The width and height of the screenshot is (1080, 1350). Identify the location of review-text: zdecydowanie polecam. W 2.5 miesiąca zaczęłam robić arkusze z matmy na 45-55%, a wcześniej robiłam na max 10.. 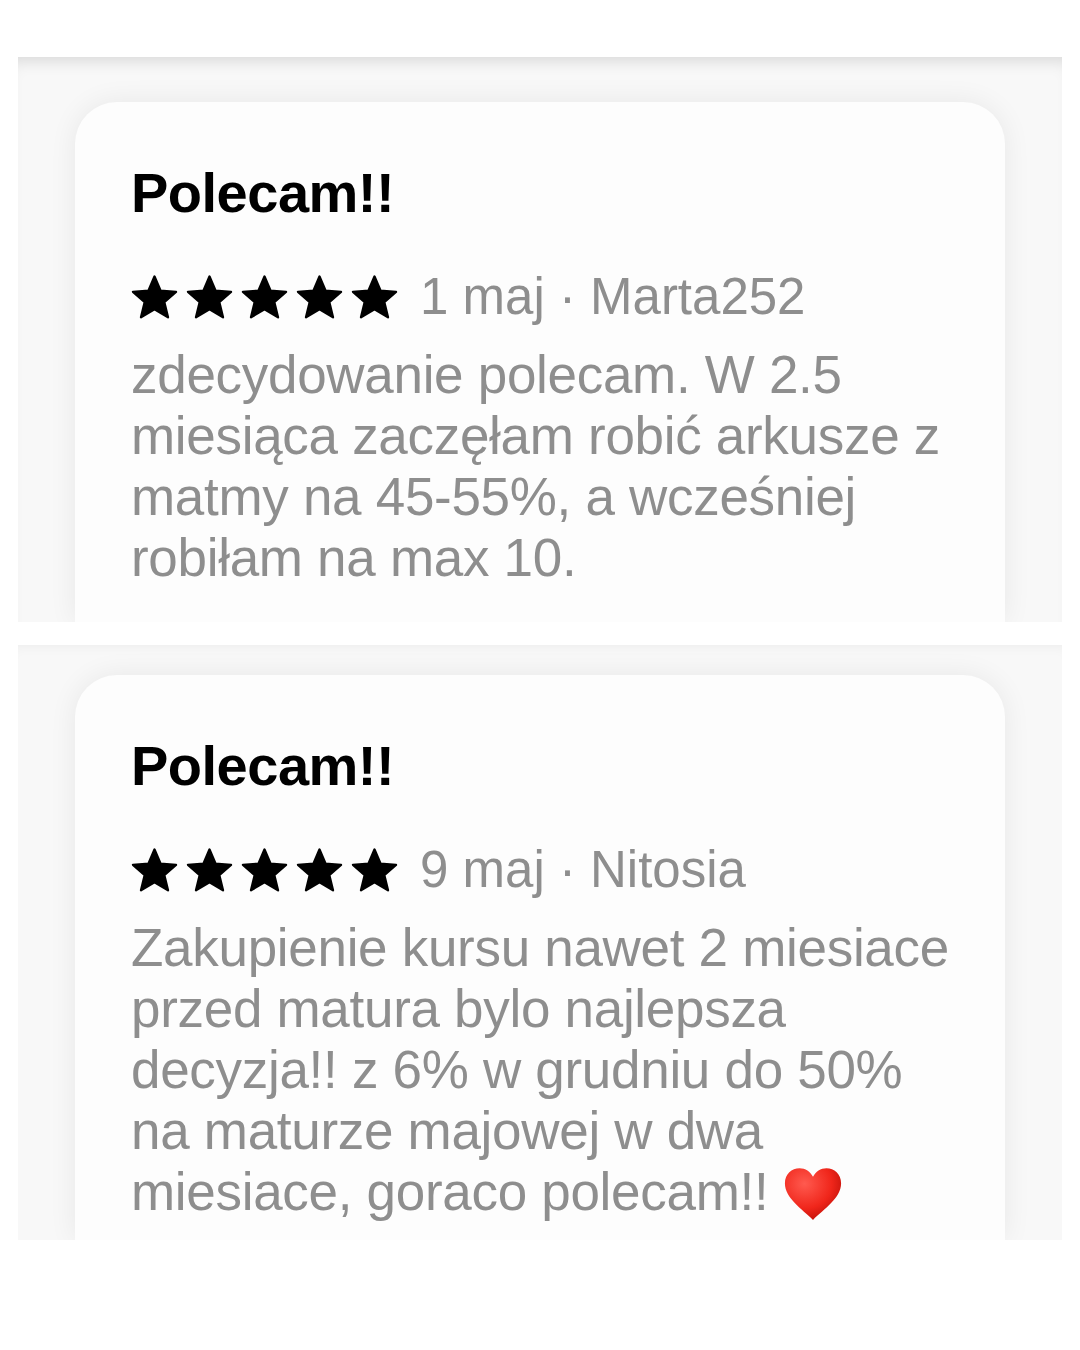
(535, 466).